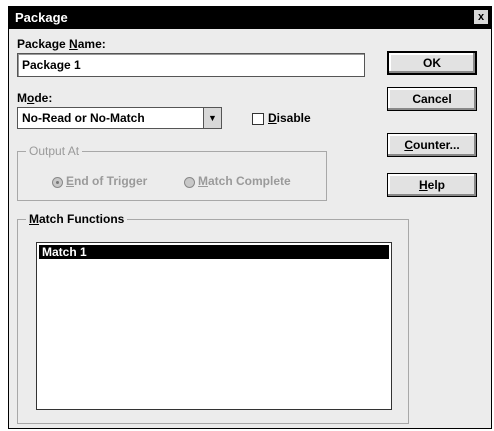  Describe the element at coordinates (54, 151) in the screenshot. I see `output-at-label: Output At` at that location.